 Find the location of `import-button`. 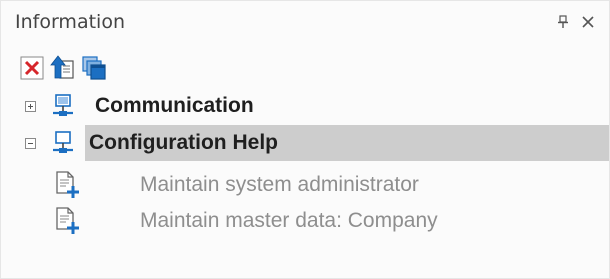

import-button is located at coordinates (63, 68).